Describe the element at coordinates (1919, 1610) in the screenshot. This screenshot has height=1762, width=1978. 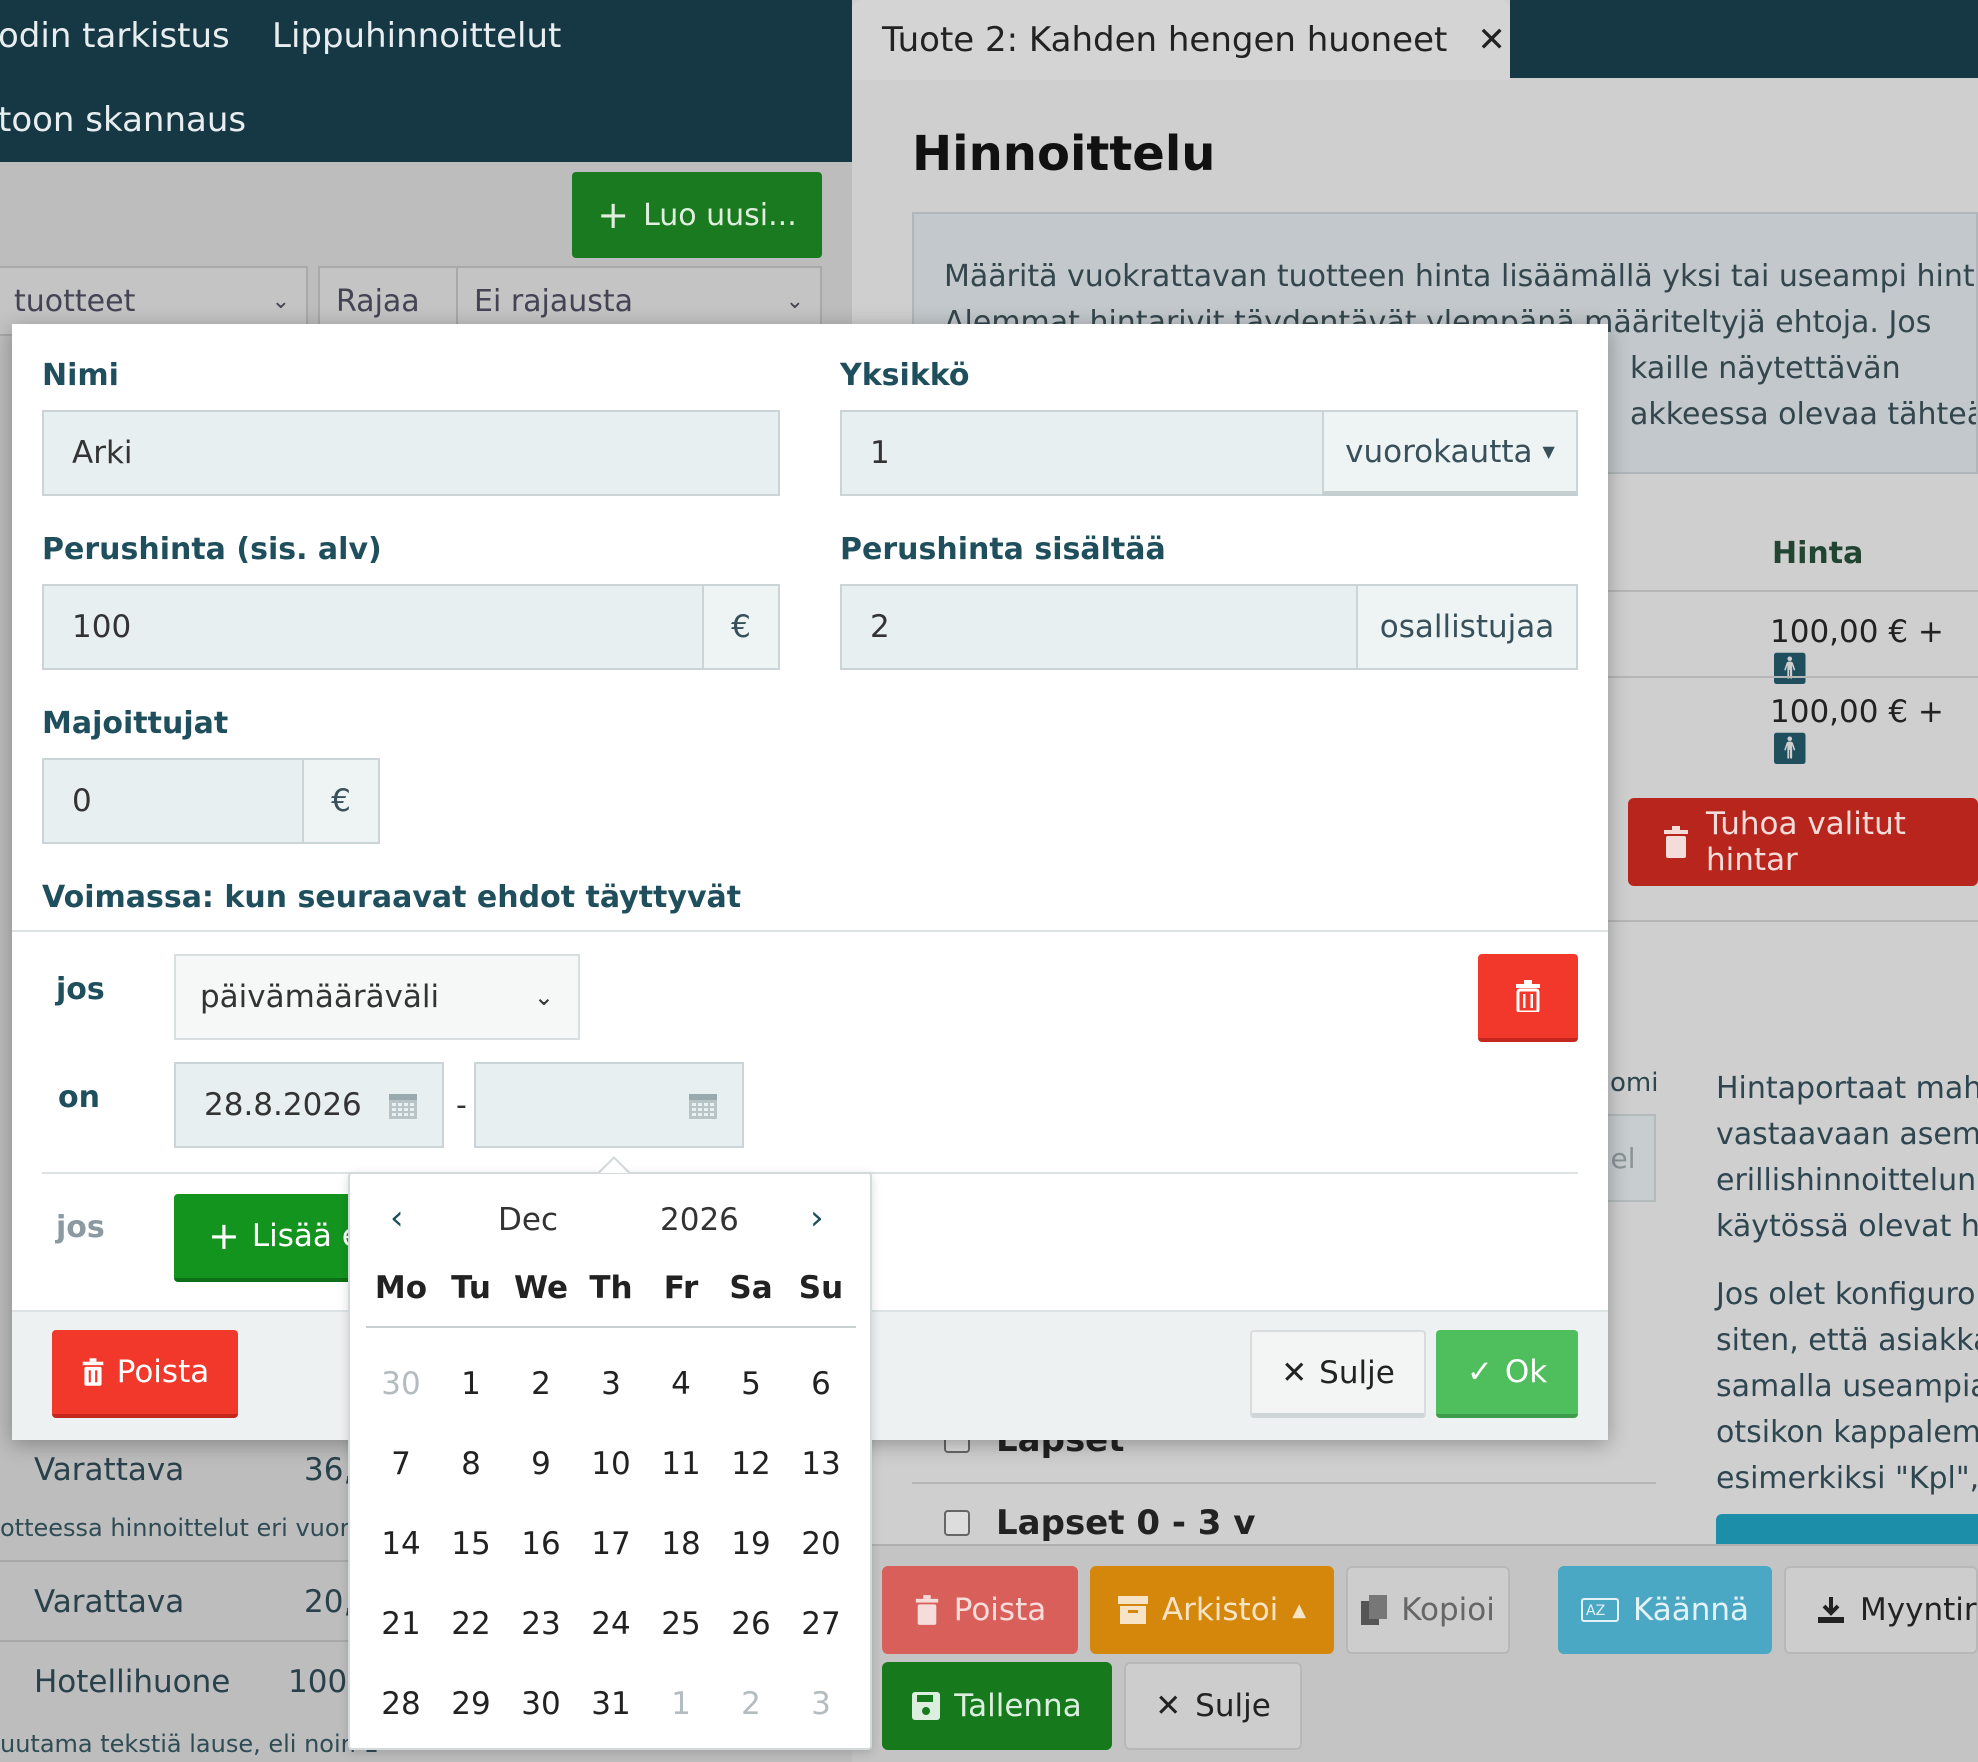
I see `sales-label: Myyntira` at that location.